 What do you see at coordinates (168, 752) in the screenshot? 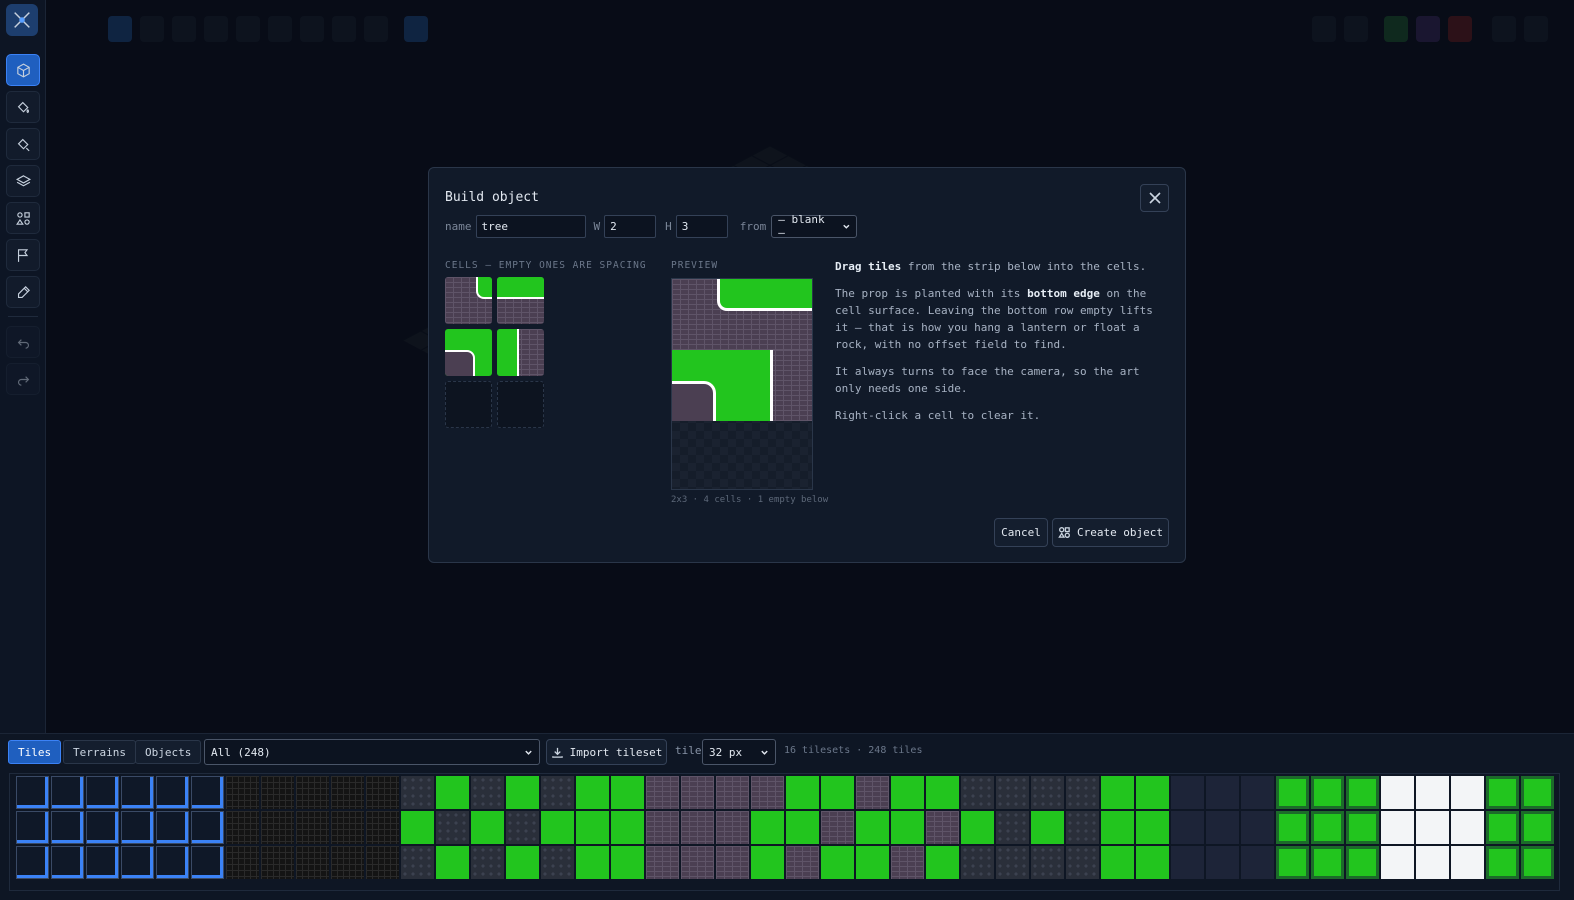
I see `tab-objects: Objects` at bounding box center [168, 752].